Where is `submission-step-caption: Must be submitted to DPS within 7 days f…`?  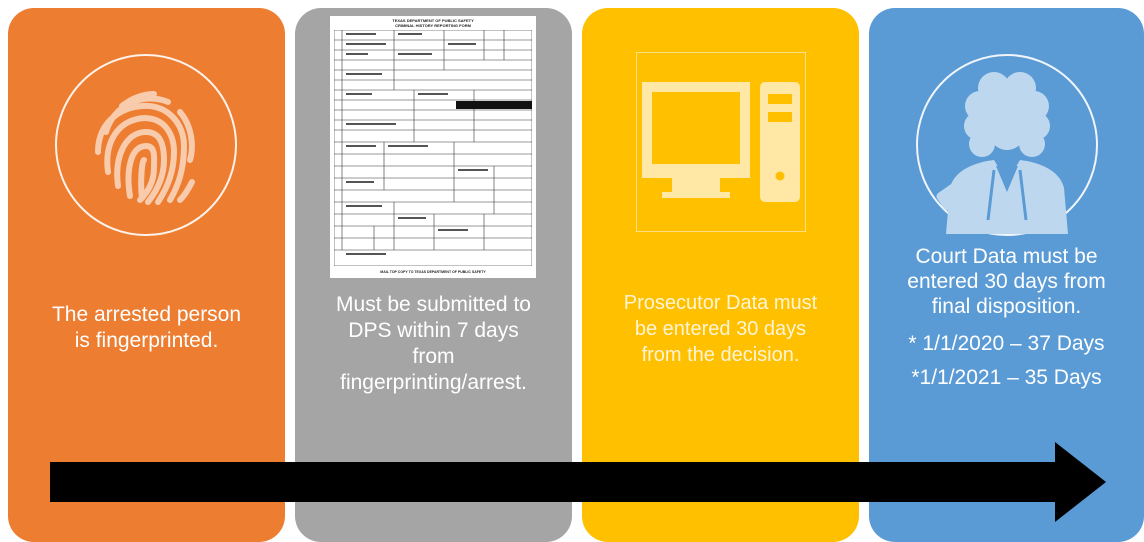 submission-step-caption: Must be submitted to DPS within 7 days f… is located at coordinates (433, 344).